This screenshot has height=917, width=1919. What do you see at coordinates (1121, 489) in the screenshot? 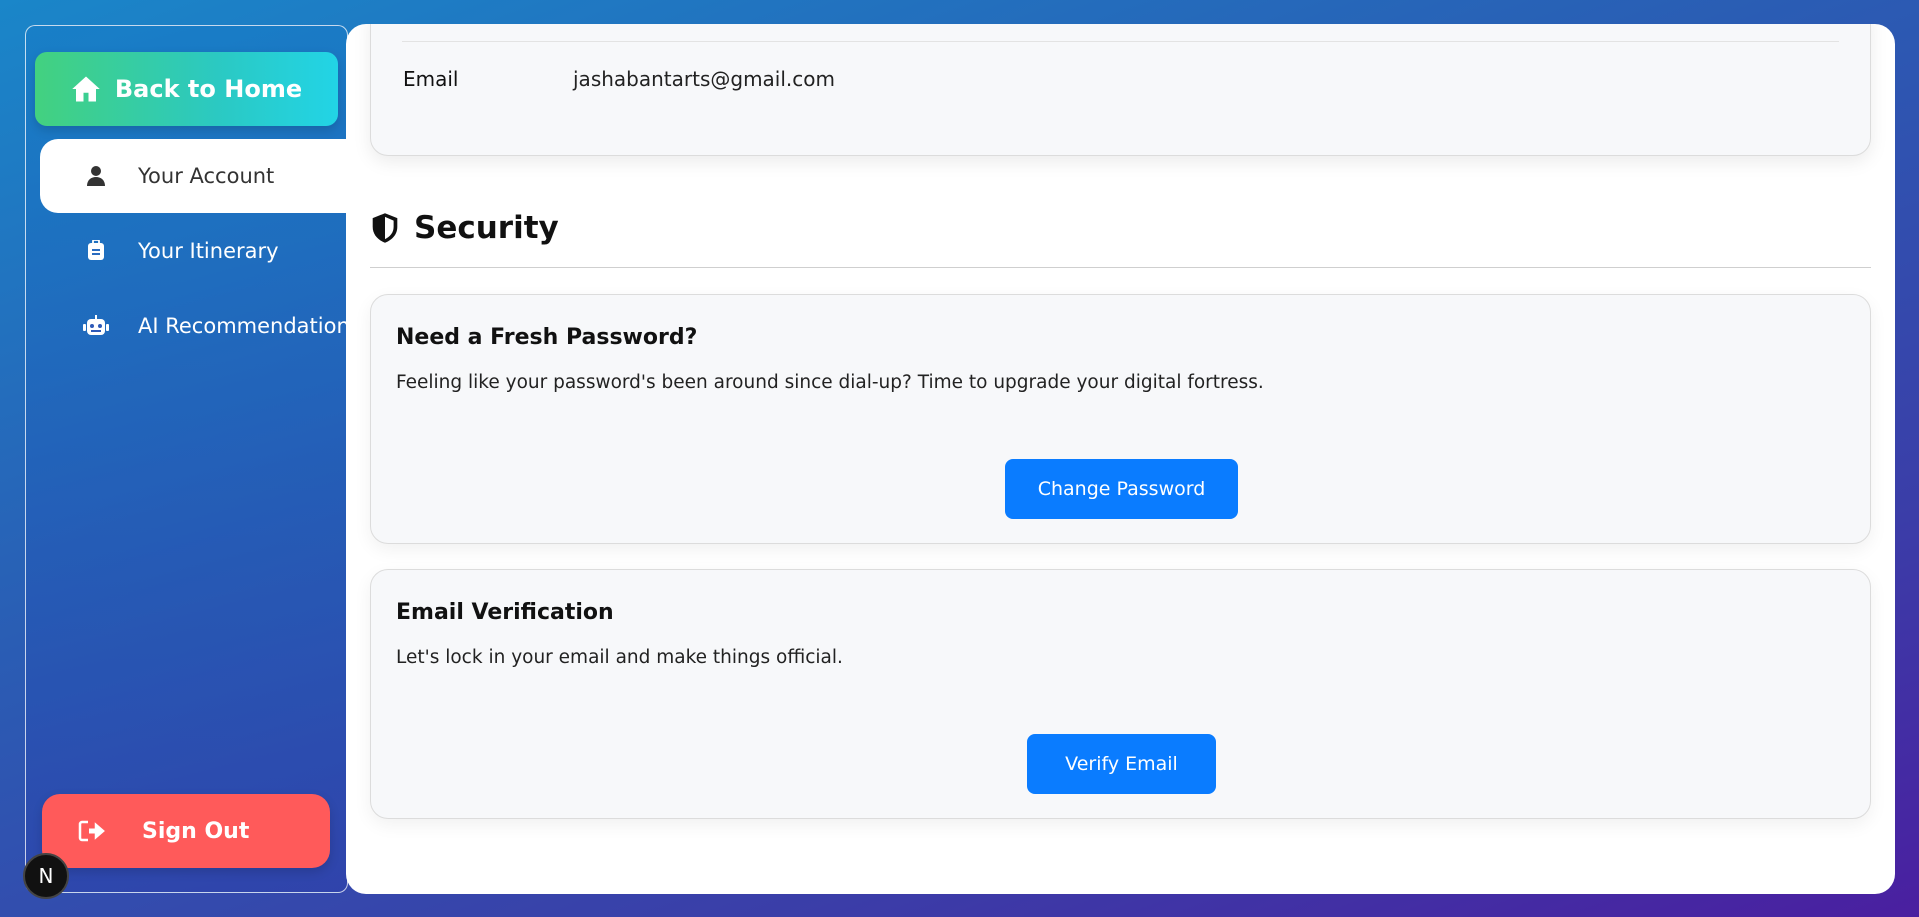
I see `change-password-button: Change Password` at bounding box center [1121, 489].